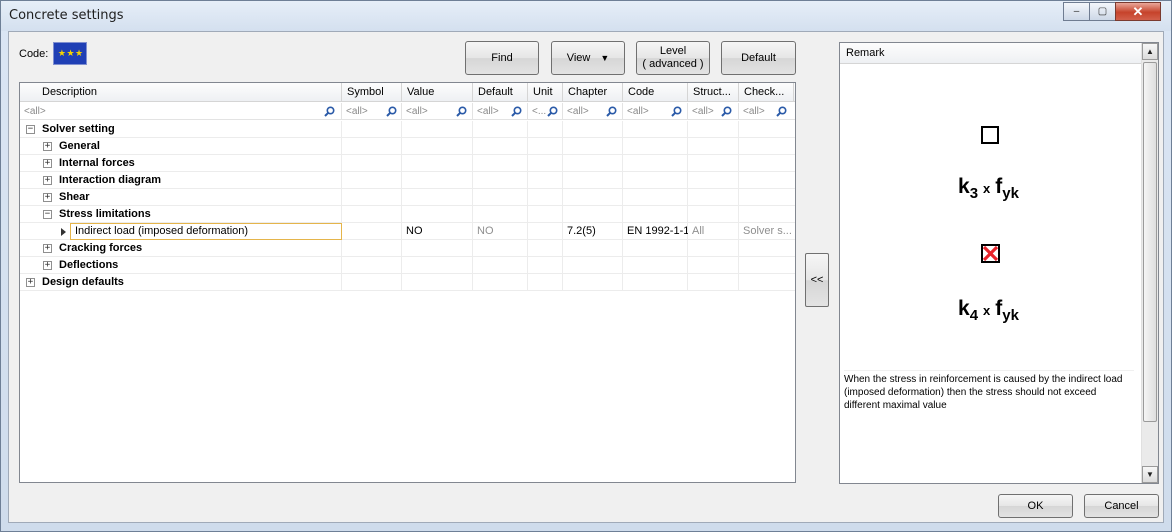 The height and width of the screenshot is (532, 1172). I want to click on setting-value: NO, so click(437, 231).